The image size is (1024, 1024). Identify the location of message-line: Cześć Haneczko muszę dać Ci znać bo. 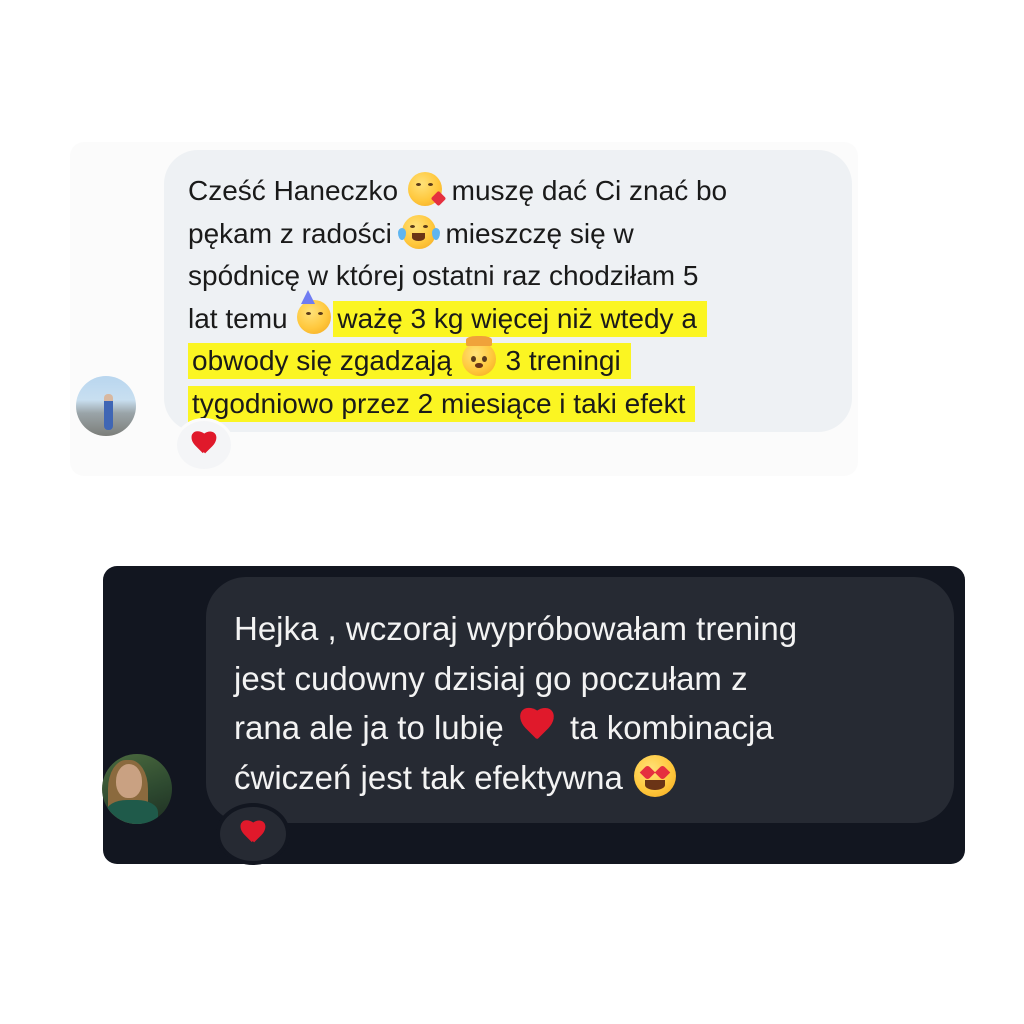
(513, 191).